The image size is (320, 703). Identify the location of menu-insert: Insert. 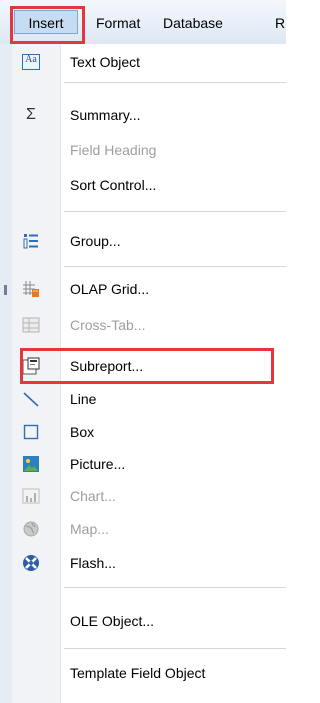
(46, 22).